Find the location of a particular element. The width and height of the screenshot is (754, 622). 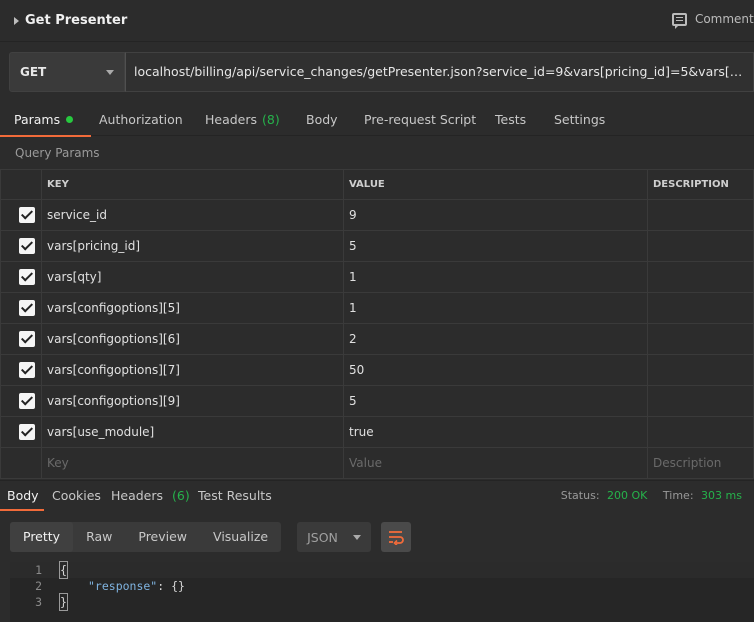

status-label: Status: is located at coordinates (580, 495).